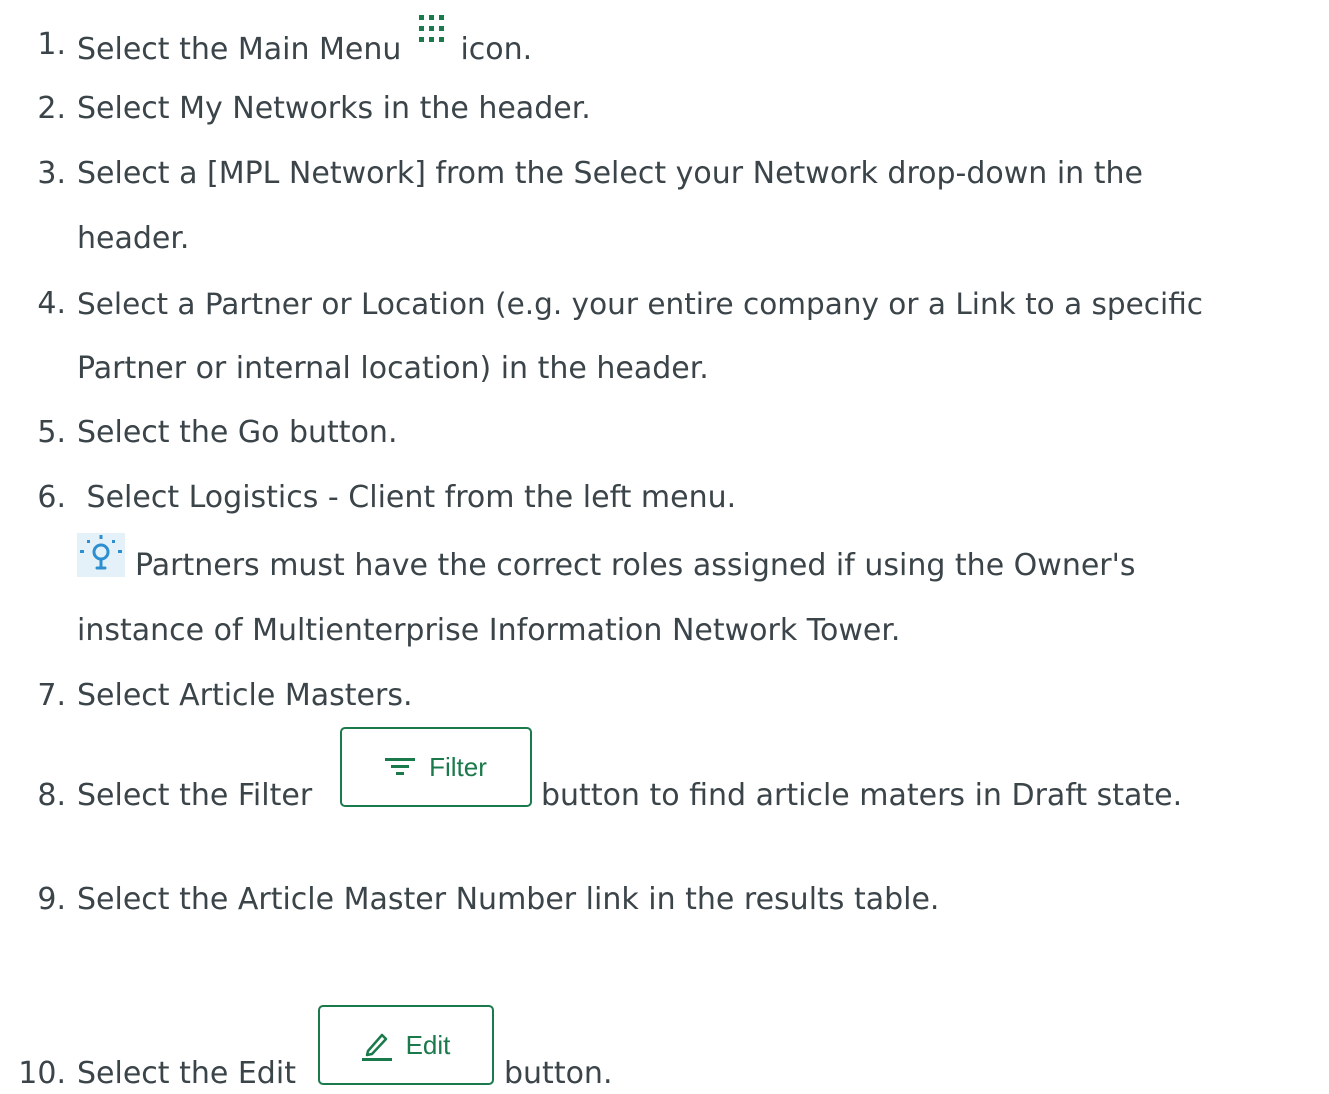  I want to click on pencil-icon, so click(376, 1045).